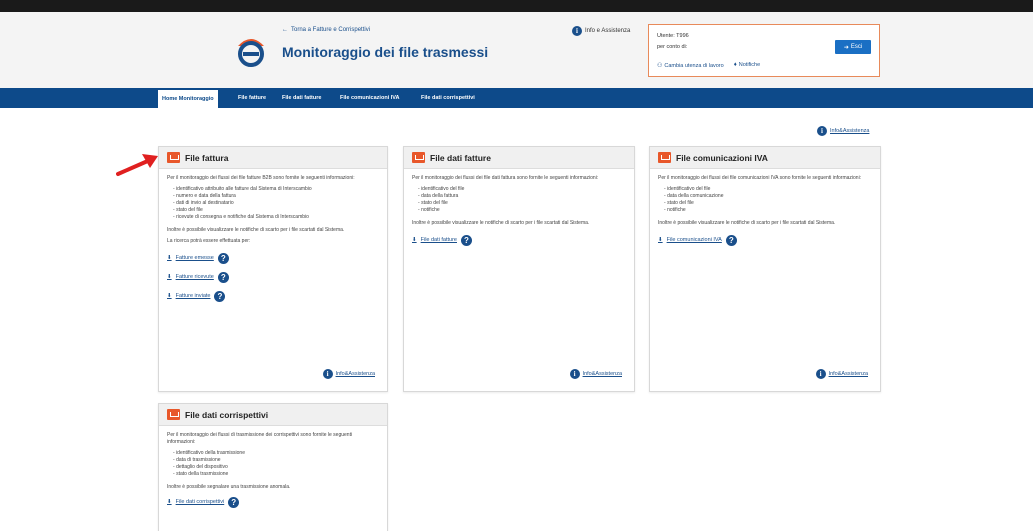 This screenshot has height=531, width=1033. Describe the element at coordinates (747, 65) in the screenshot. I see `notifications-link: ♦ Notifiche` at that location.